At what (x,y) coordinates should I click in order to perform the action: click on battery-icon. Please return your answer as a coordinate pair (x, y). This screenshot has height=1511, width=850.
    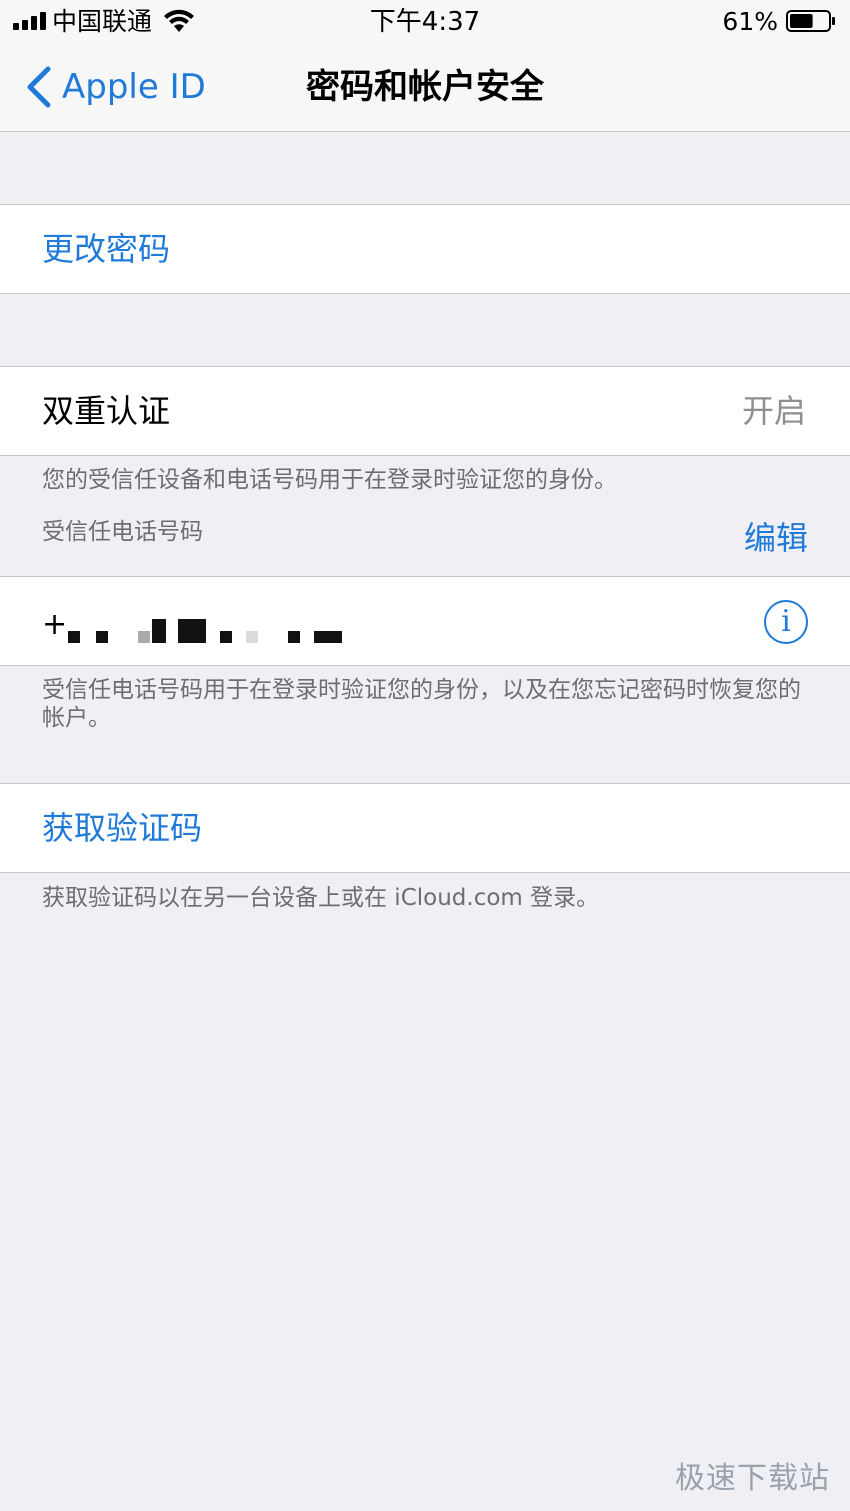
    Looking at the image, I should click on (810, 21).